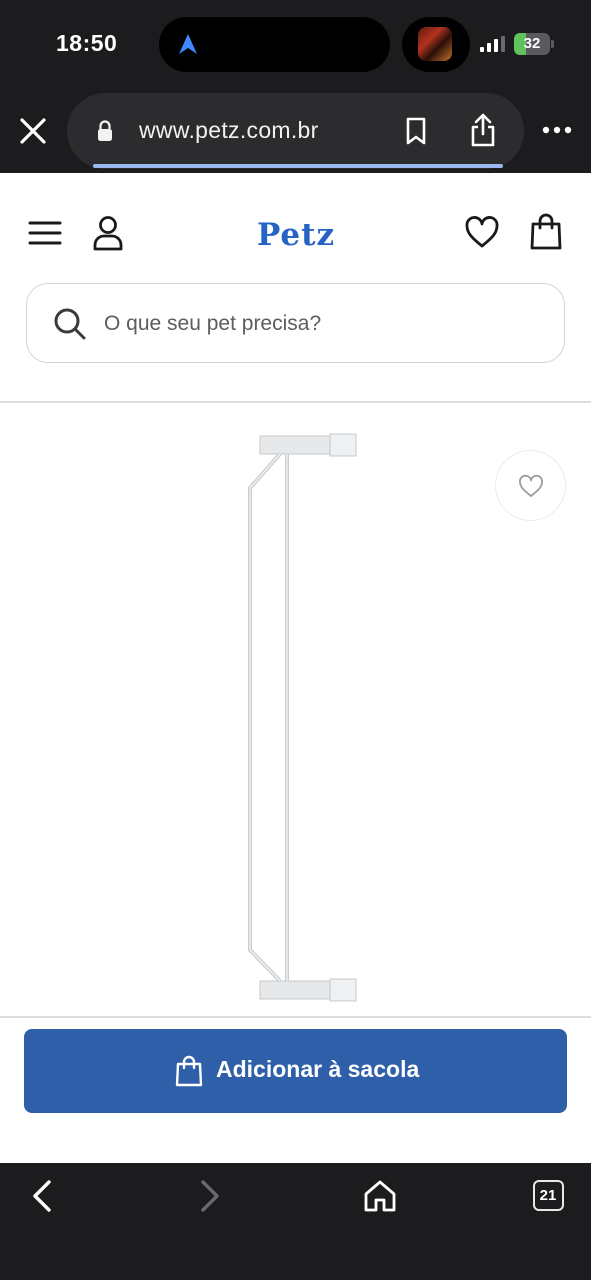 This screenshot has width=591, height=1280. I want to click on close-icon, so click(33, 131).